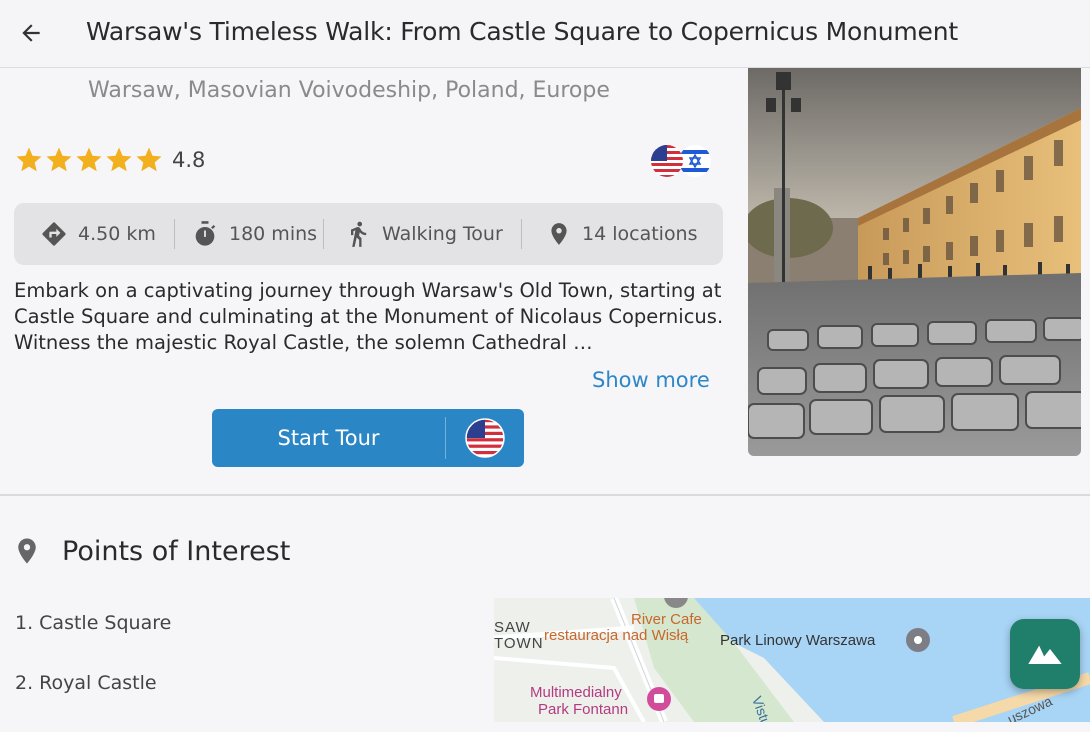  What do you see at coordinates (640, 234) in the screenshot?
I see `locations-value: 14 locations` at bounding box center [640, 234].